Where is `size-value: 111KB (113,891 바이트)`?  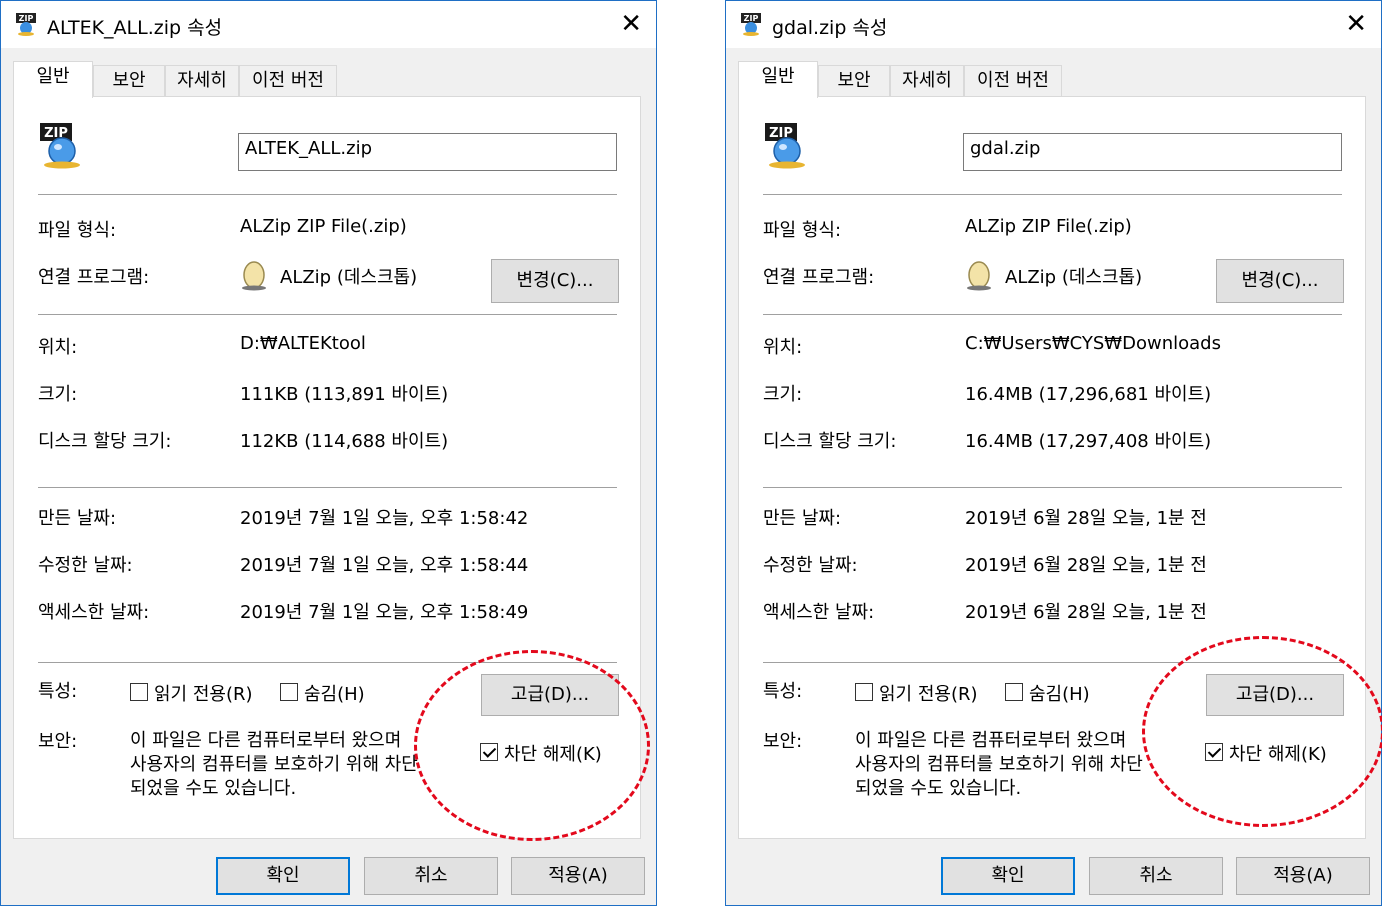
size-value: 111KB (113,891 바이트) is located at coordinates (344, 394).